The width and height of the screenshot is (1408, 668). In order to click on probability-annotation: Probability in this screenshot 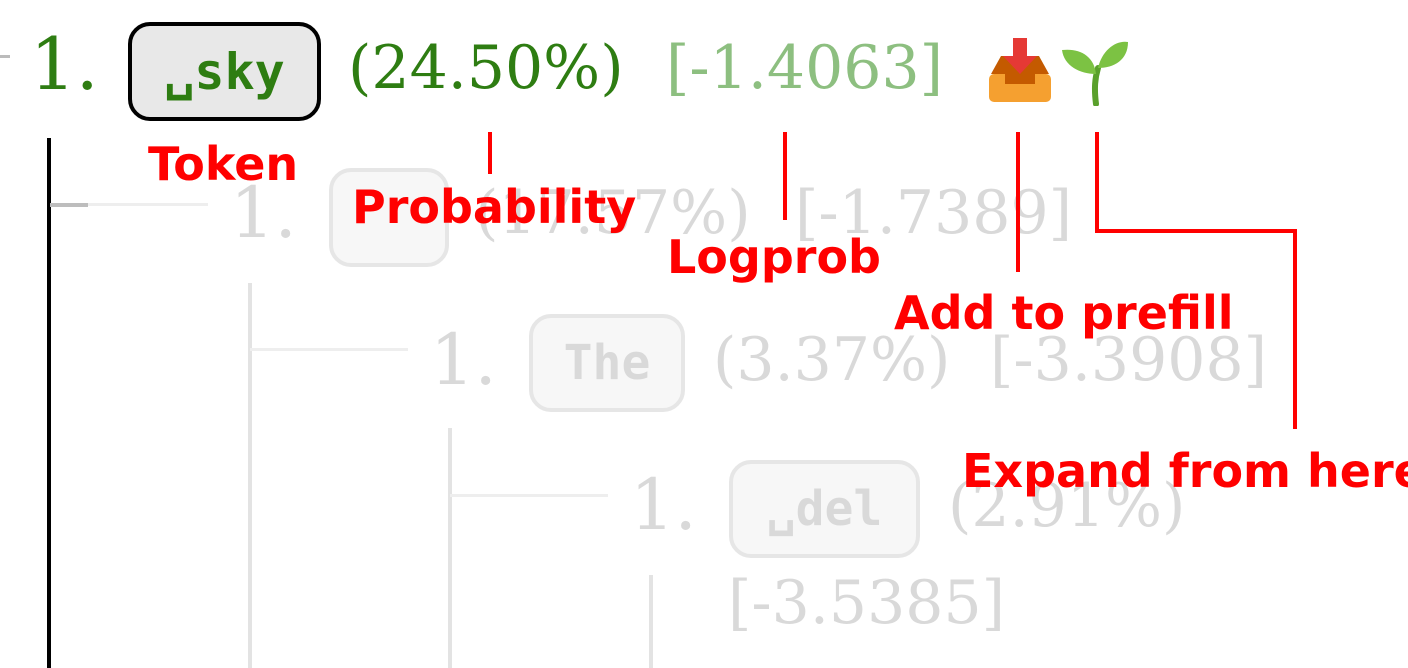, I will do `click(494, 207)`.